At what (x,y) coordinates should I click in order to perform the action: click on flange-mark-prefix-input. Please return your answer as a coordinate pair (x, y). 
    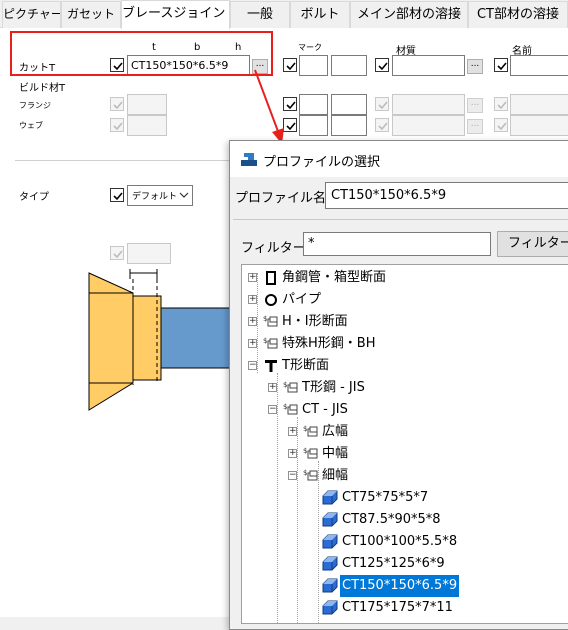
    Looking at the image, I should click on (313, 104).